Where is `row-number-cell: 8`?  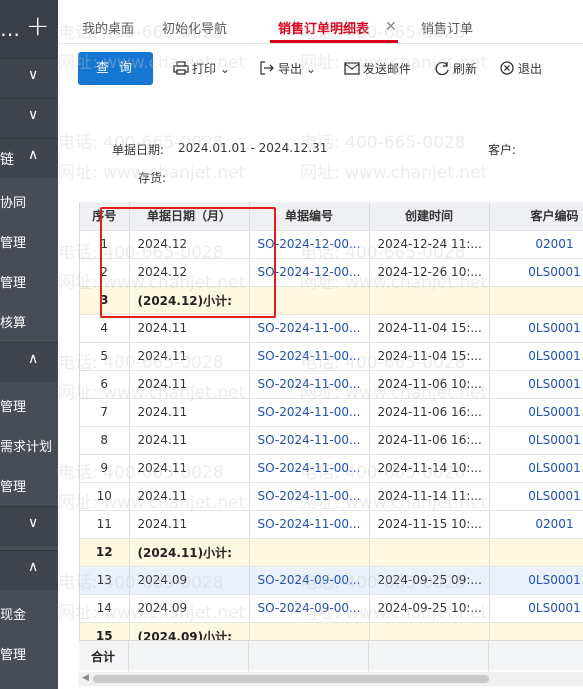 row-number-cell: 8 is located at coordinates (105, 440).